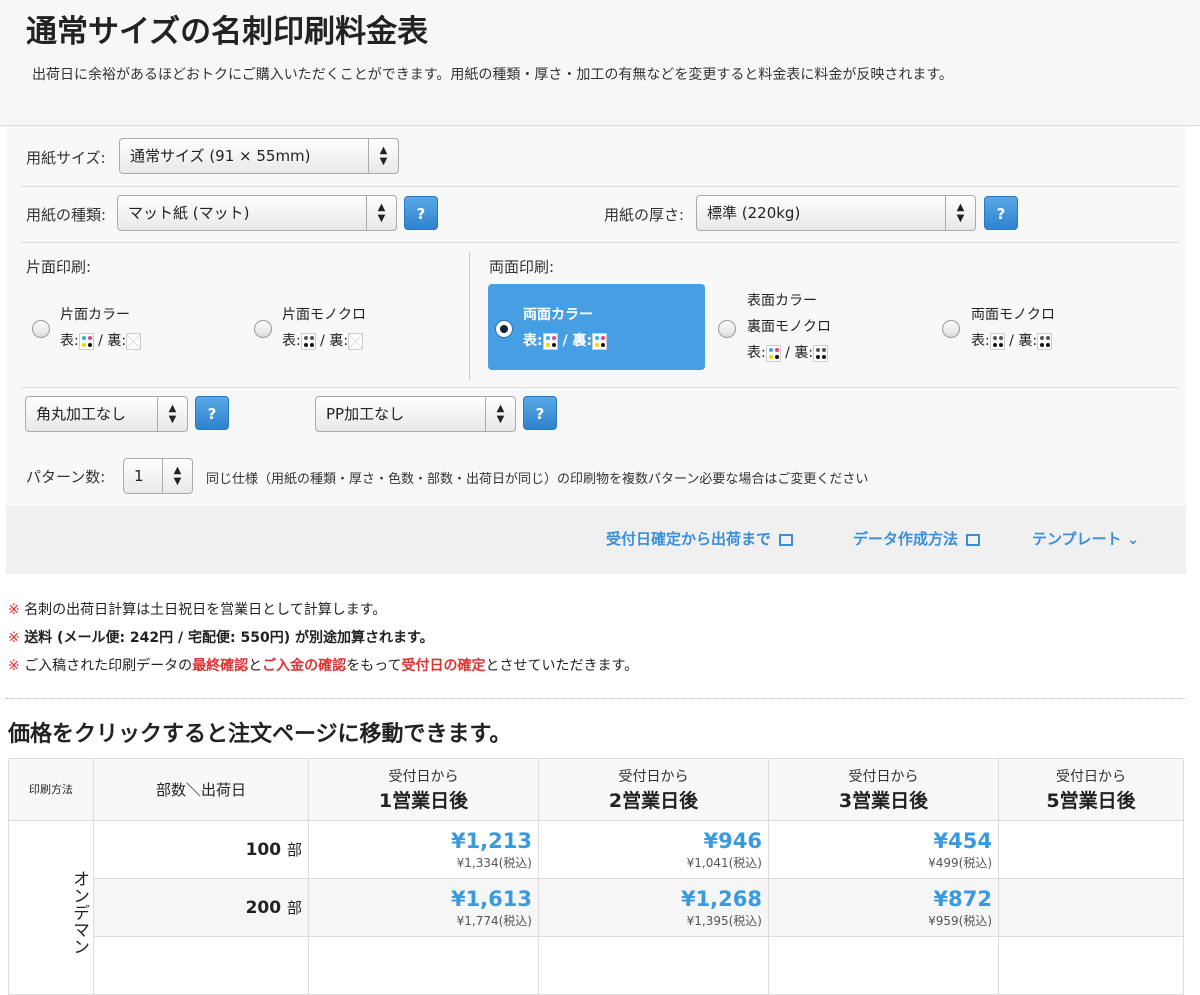 The image size is (1200, 995). I want to click on pp-help-button: ?, so click(540, 413).